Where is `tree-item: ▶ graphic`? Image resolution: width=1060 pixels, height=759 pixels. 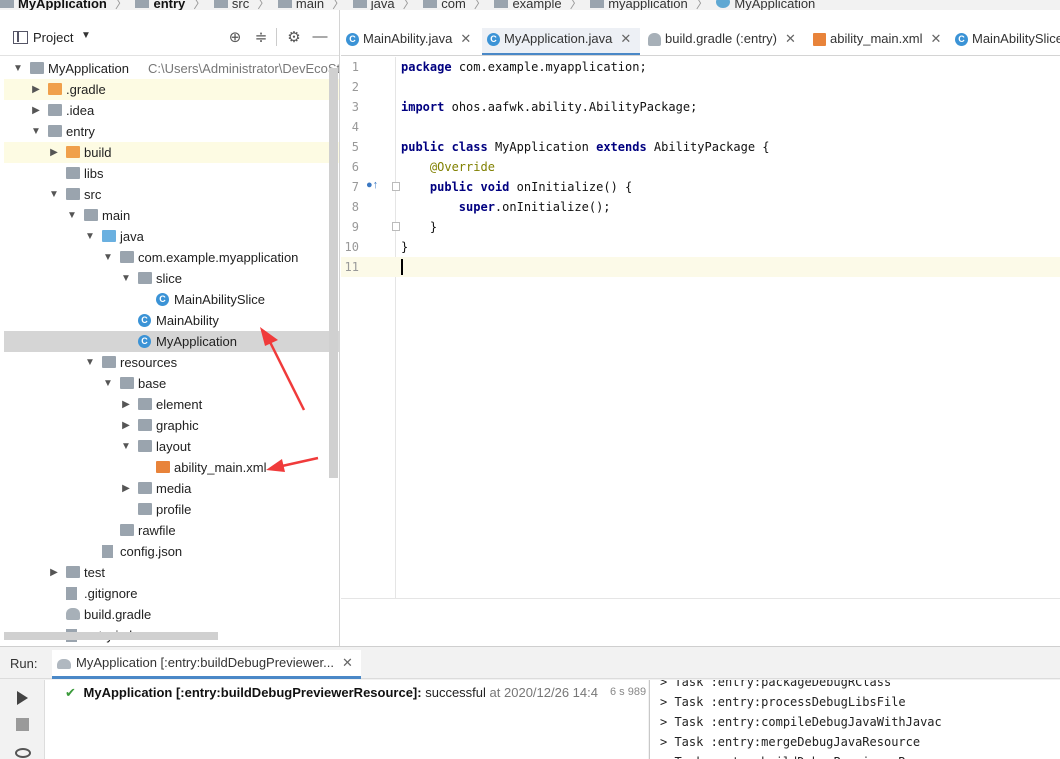 tree-item: ▶ graphic is located at coordinates (171, 425).